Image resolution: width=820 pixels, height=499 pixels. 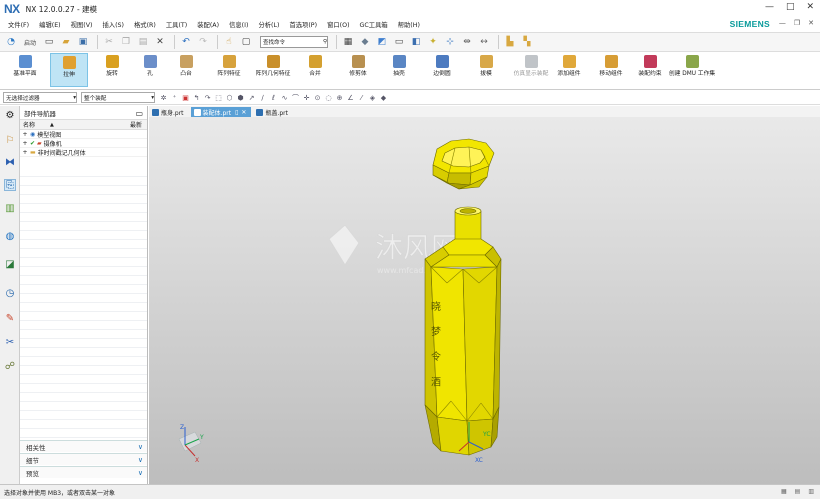 What do you see at coordinates (30, 42) in the screenshot?
I see `start-button: 启动` at bounding box center [30, 42].